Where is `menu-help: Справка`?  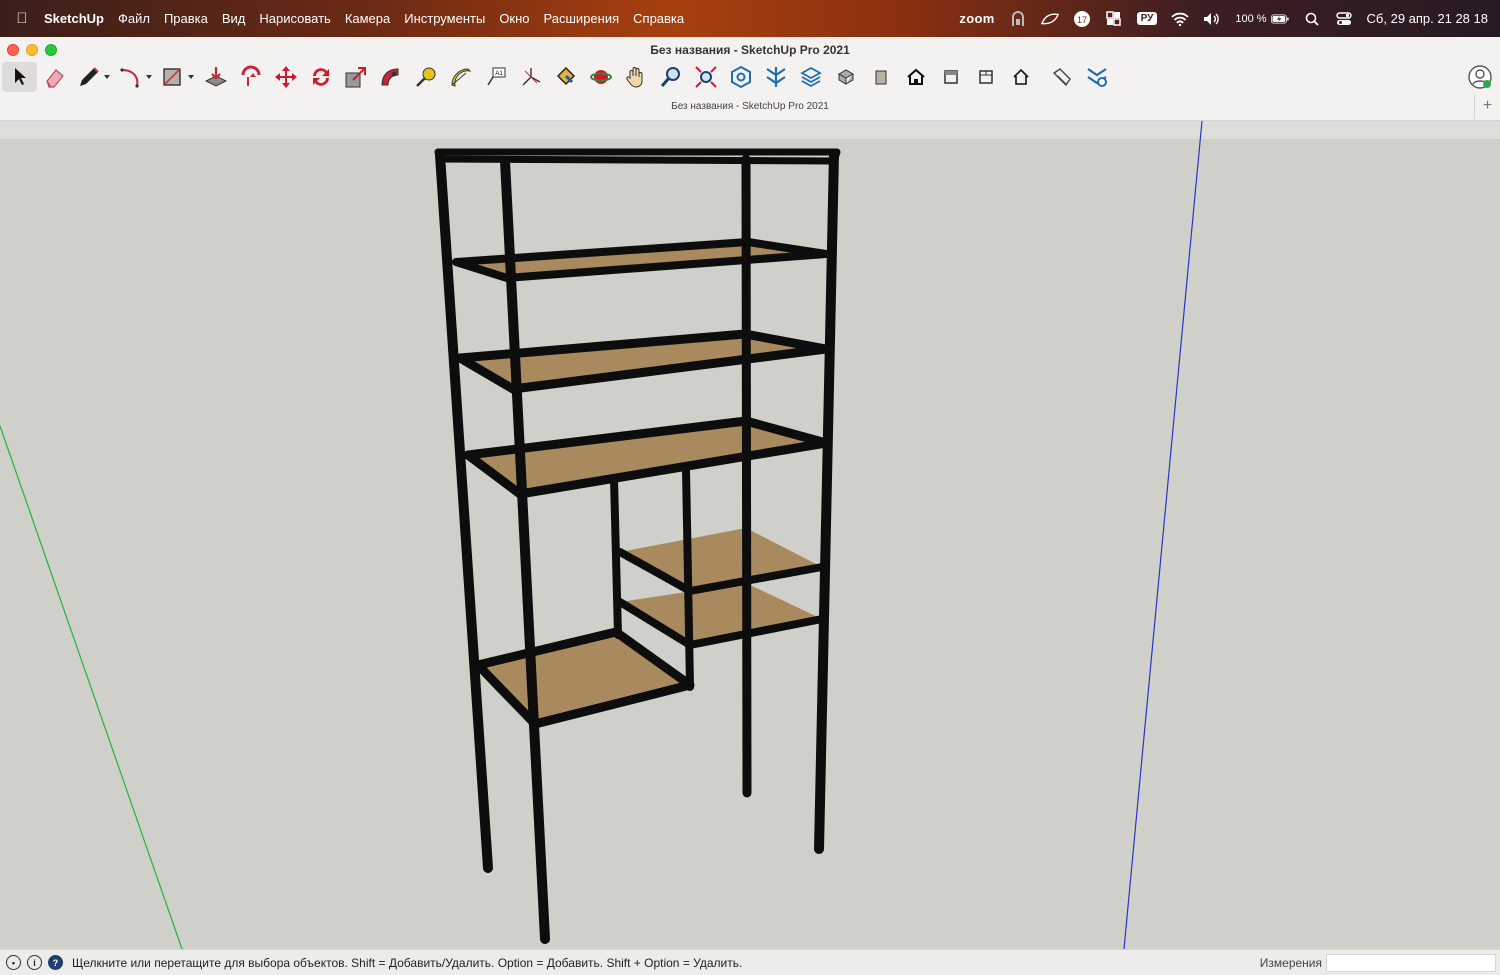
menu-help: Справка is located at coordinates (658, 18).